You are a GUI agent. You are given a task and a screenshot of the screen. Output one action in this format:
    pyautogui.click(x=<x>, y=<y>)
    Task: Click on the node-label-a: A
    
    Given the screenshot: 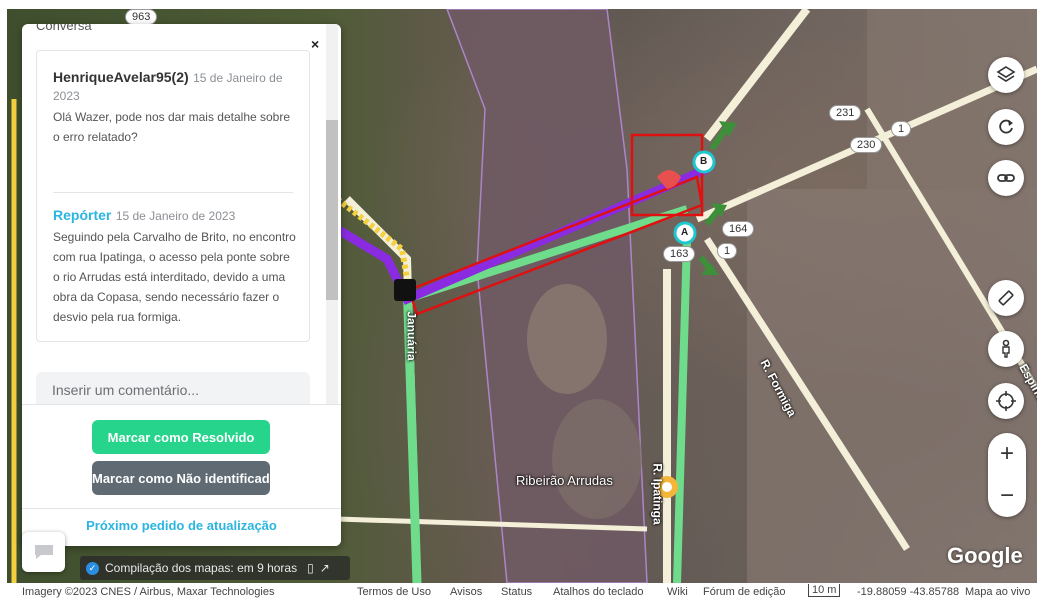 What is the action you would take?
    pyautogui.click(x=685, y=232)
    